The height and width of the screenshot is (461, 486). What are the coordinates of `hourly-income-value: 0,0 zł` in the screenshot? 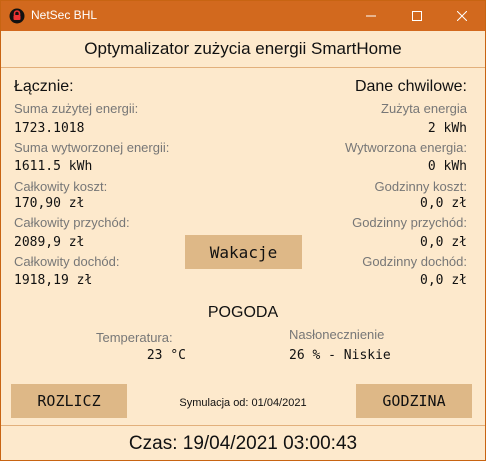 It's located at (443, 280).